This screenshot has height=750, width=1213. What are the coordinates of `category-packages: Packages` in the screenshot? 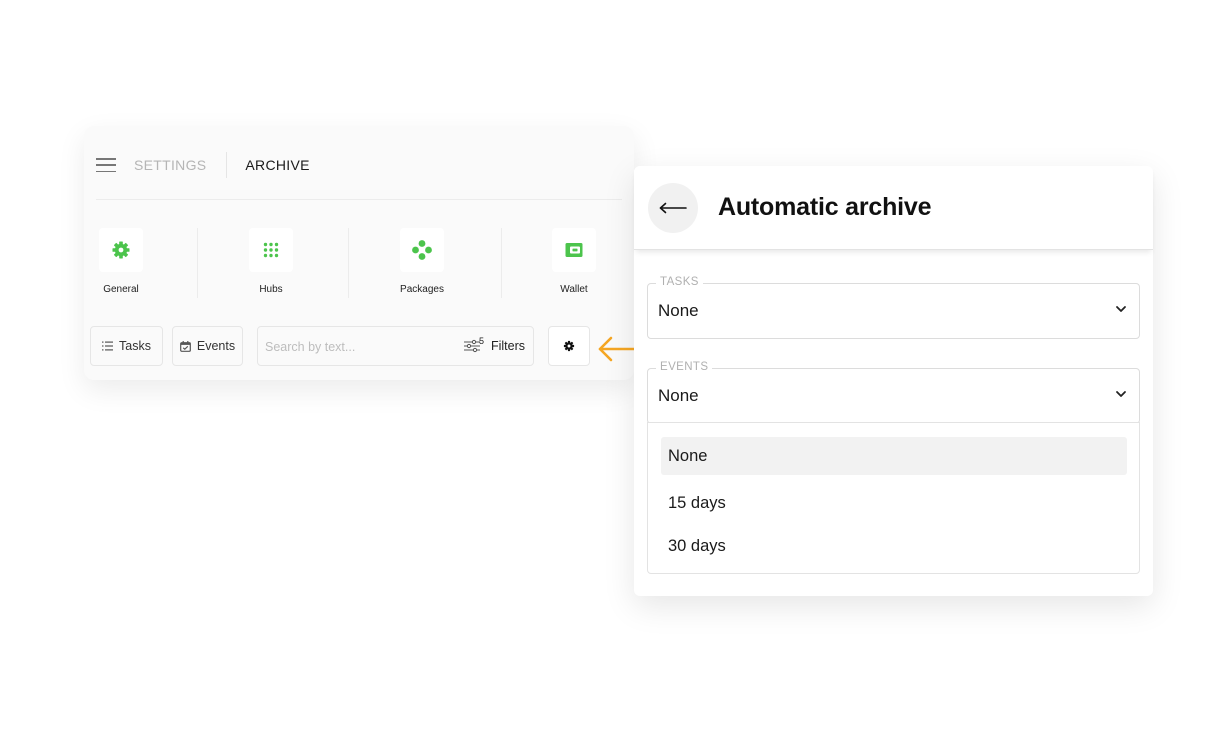 It's located at (422, 261).